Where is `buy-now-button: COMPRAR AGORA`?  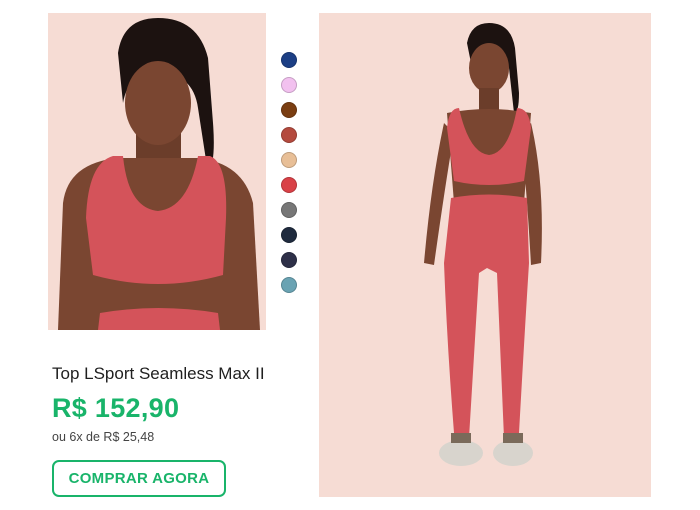 buy-now-button: COMPRAR AGORA is located at coordinates (139, 478).